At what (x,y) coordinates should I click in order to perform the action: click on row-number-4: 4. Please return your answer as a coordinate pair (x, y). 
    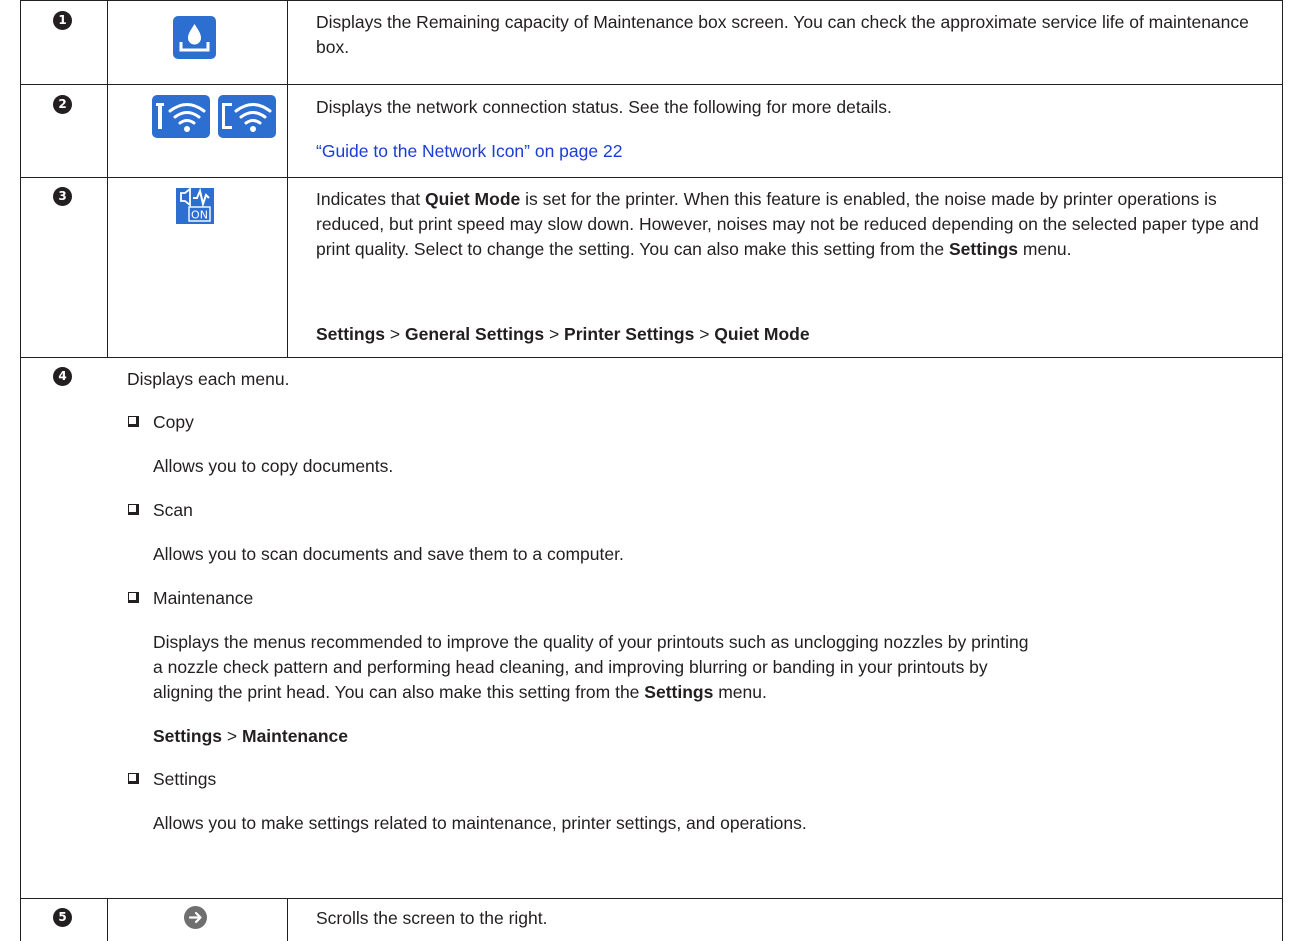
    Looking at the image, I should click on (62, 376).